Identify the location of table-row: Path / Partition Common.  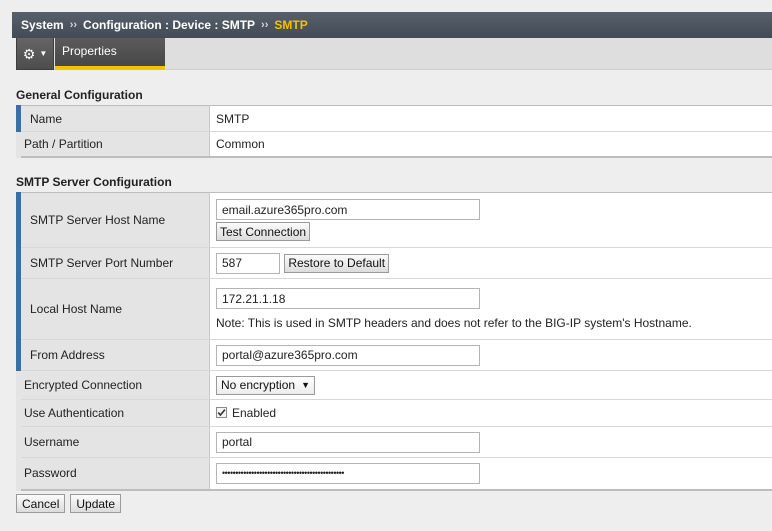
(394, 144).